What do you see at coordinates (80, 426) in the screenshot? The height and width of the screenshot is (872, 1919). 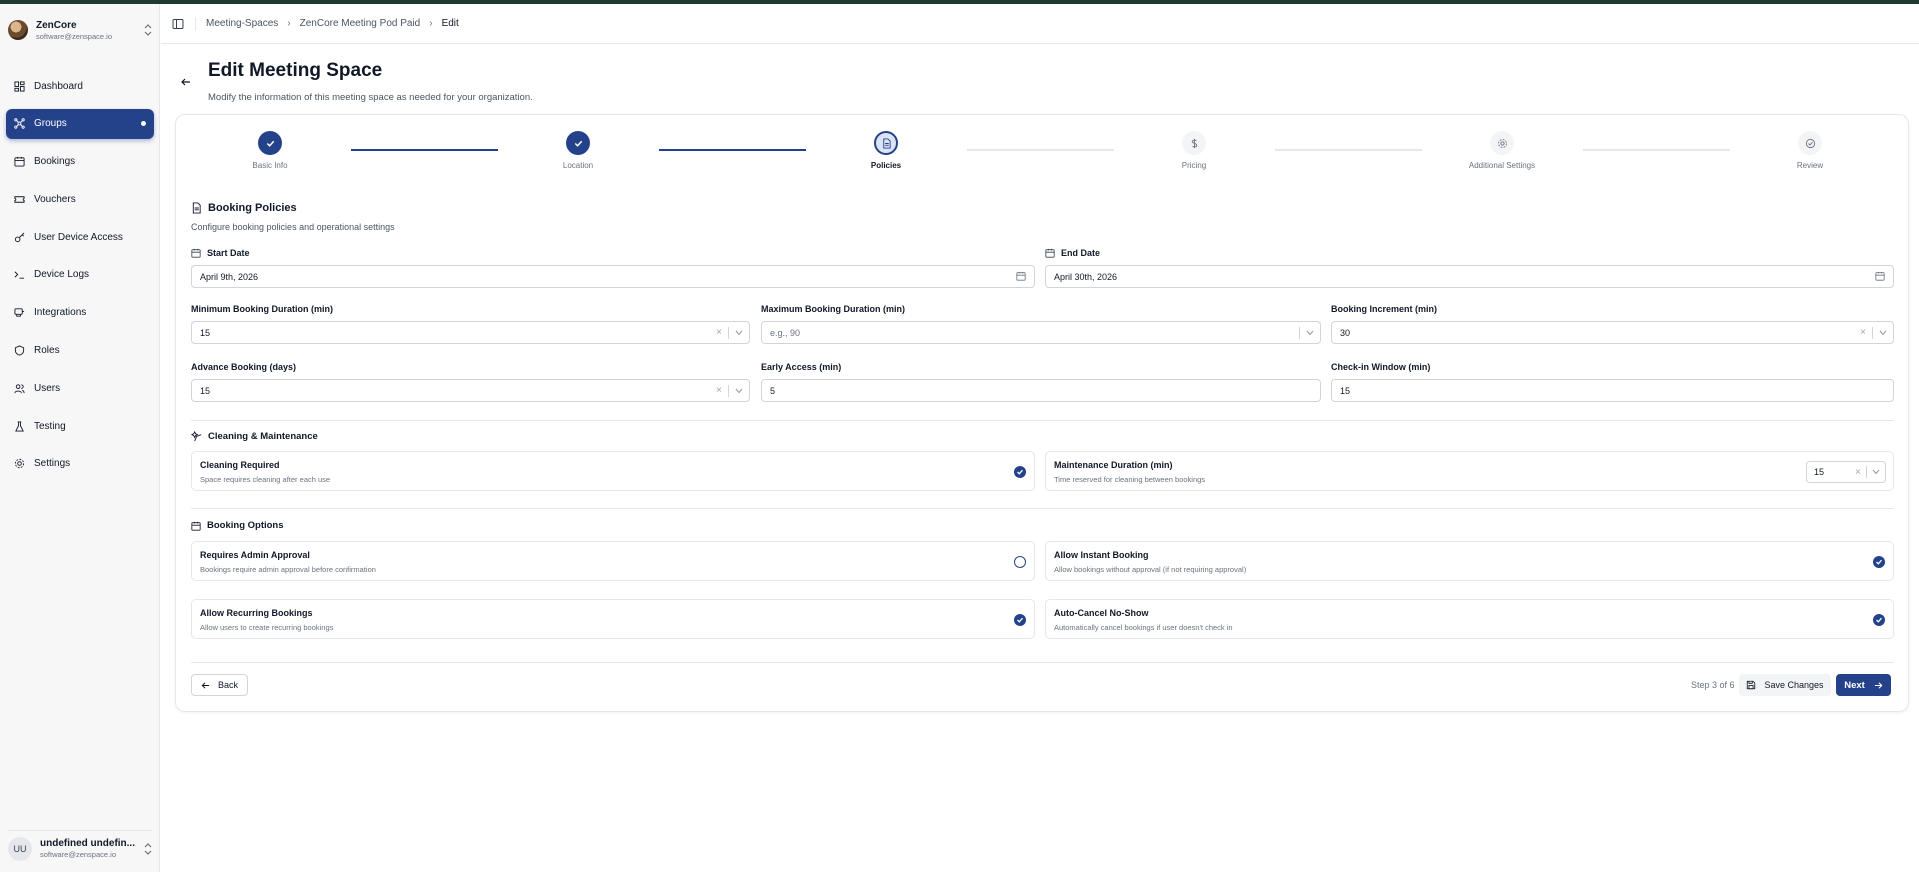 I see `sidebar-item-testing: Testing` at bounding box center [80, 426].